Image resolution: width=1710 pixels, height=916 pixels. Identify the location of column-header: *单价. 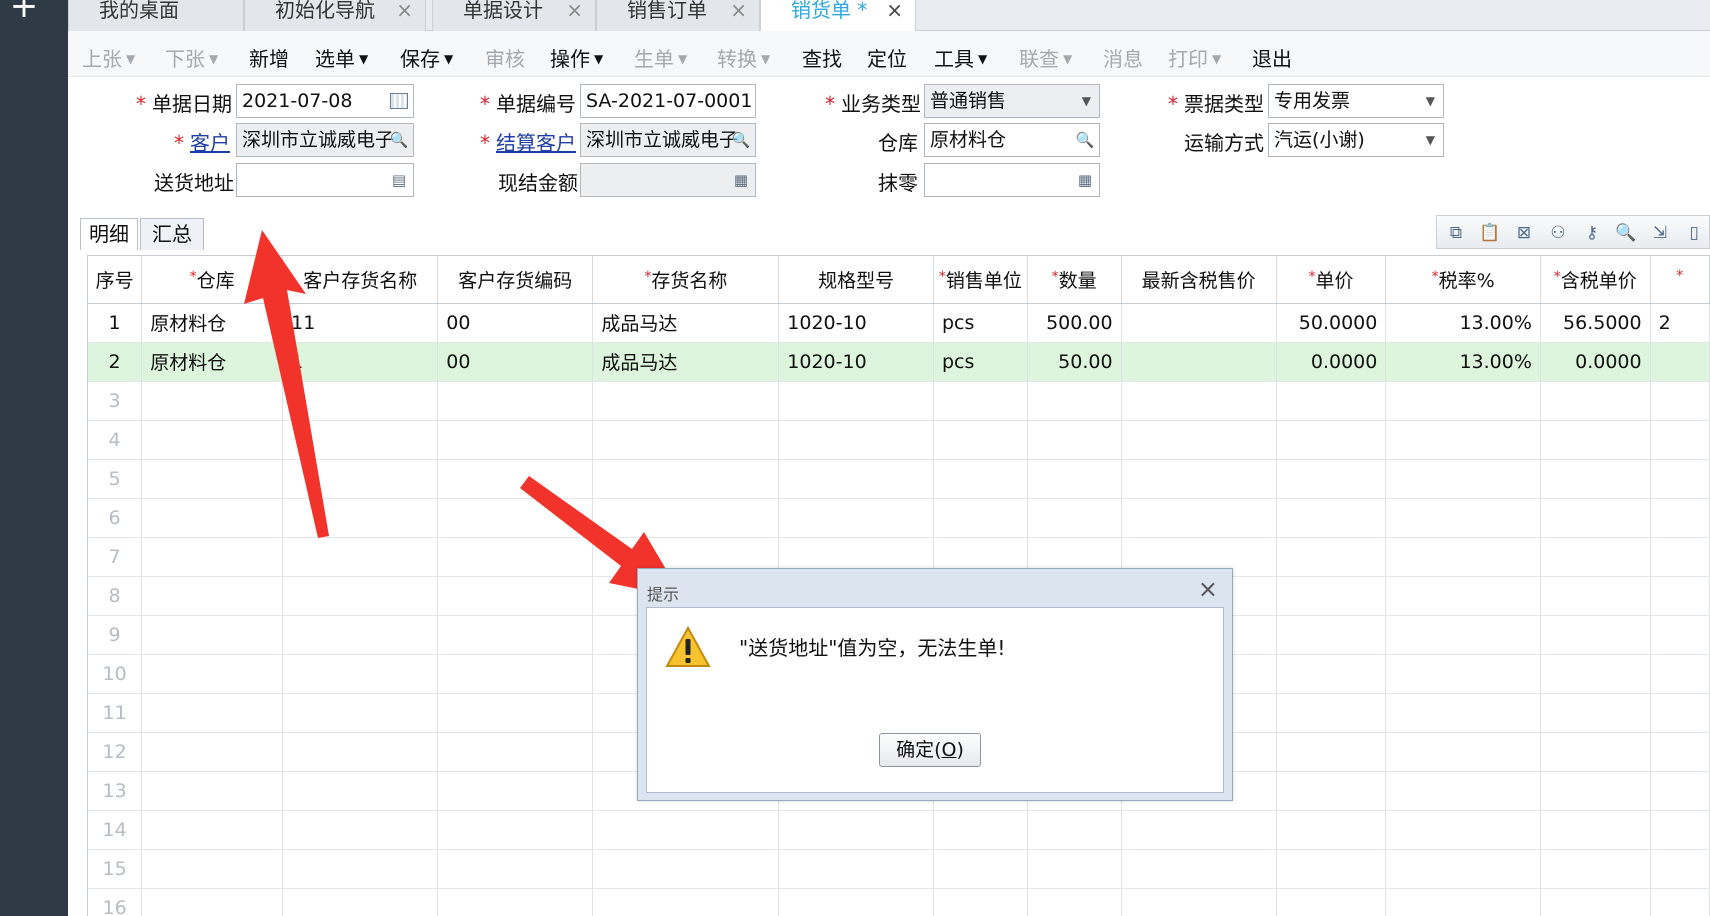
(1331, 280).